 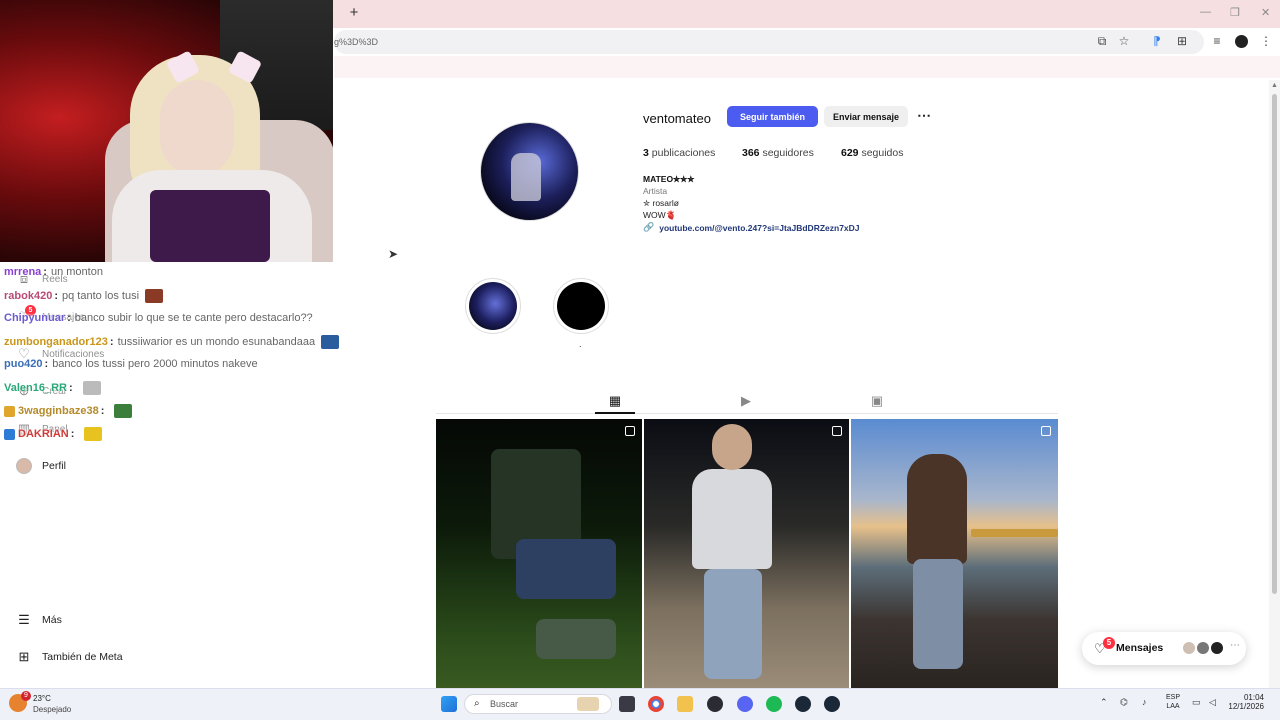 I want to click on messages-pill: ♡ 5 Mensajes ⋯, so click(x=1164, y=648).